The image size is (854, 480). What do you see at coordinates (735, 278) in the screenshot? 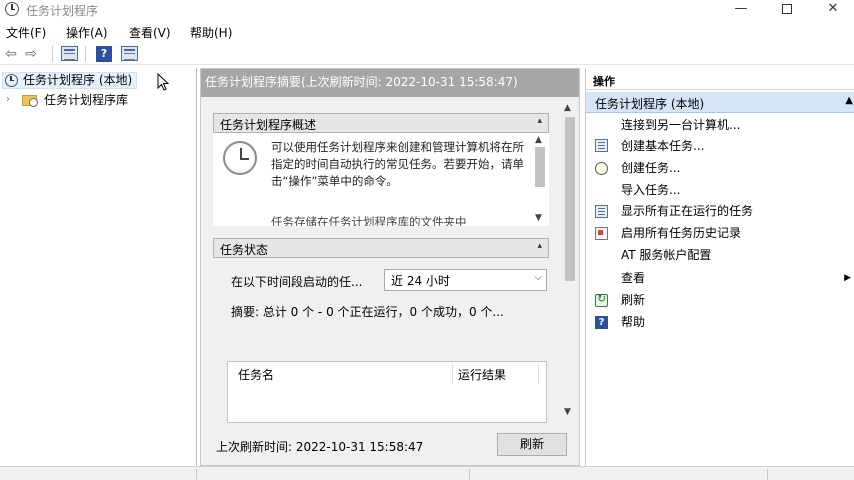
I see `action-view: 查看` at bounding box center [735, 278].